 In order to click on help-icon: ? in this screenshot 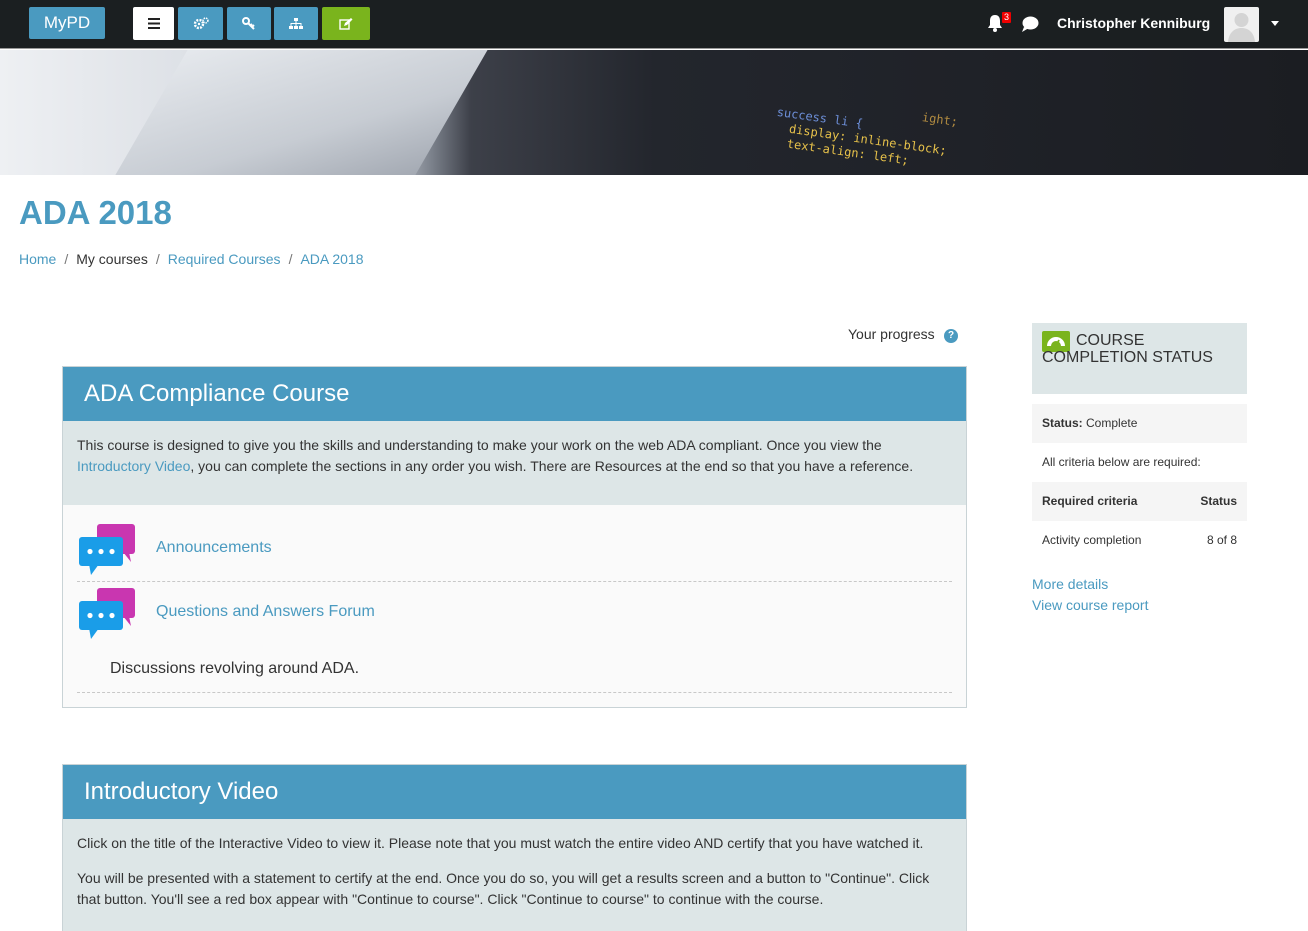, I will do `click(951, 336)`.